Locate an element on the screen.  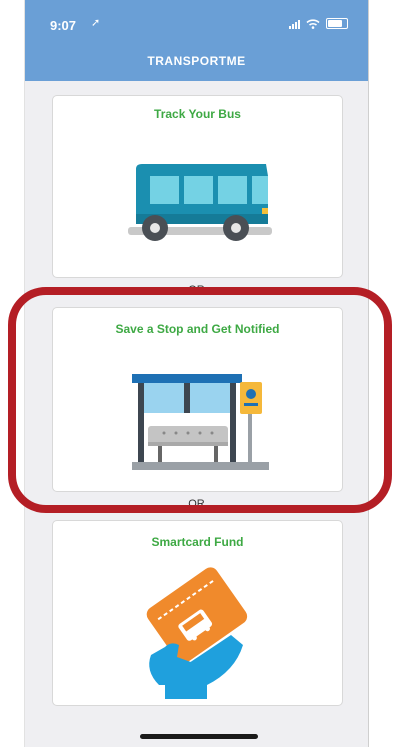
page-title: TRANSPORTME is located at coordinates (196, 61).